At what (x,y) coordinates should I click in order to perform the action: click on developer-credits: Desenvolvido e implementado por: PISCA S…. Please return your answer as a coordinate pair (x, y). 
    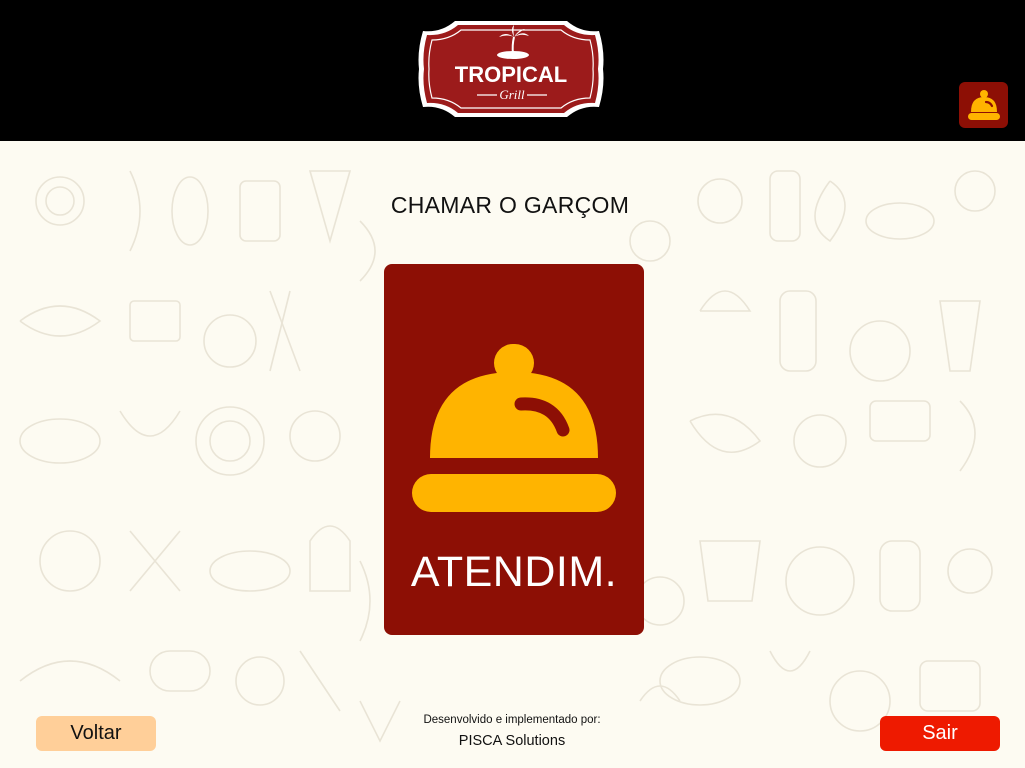
    Looking at the image, I should click on (512, 731).